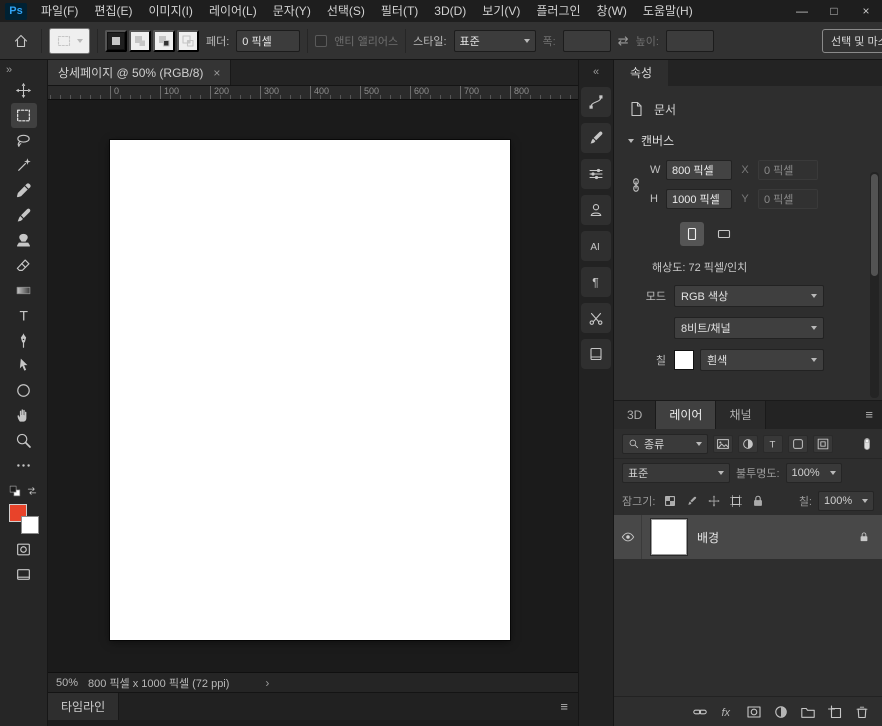 The height and width of the screenshot is (726, 882). What do you see at coordinates (754, 712) in the screenshot?
I see `add-layer-mask-button` at bounding box center [754, 712].